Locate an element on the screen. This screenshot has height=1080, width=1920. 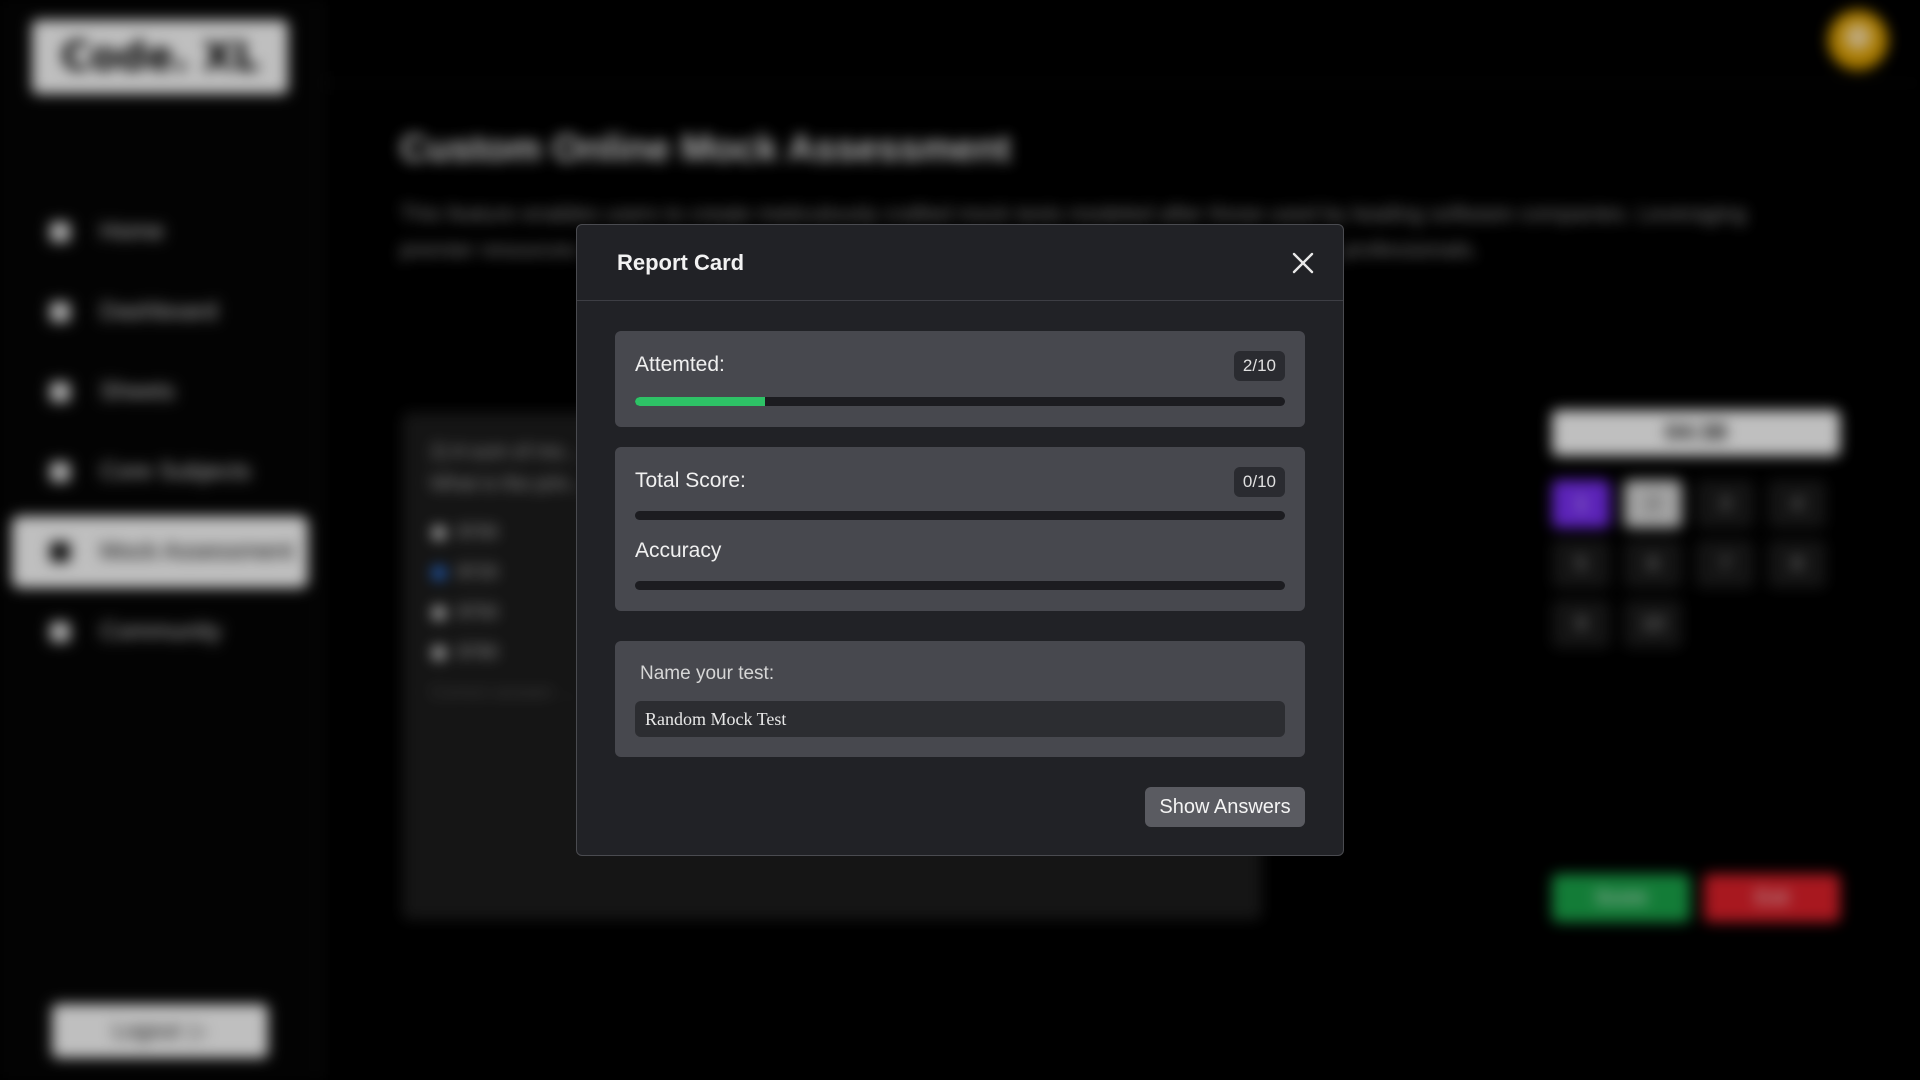
attempted-badge: 2/10 is located at coordinates (1259, 366).